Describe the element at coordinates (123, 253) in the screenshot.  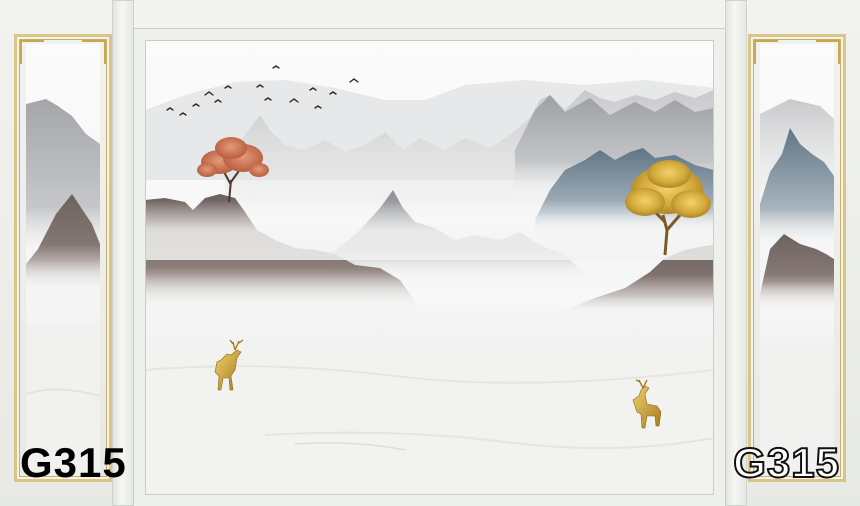
I see `left-pilaster` at that location.